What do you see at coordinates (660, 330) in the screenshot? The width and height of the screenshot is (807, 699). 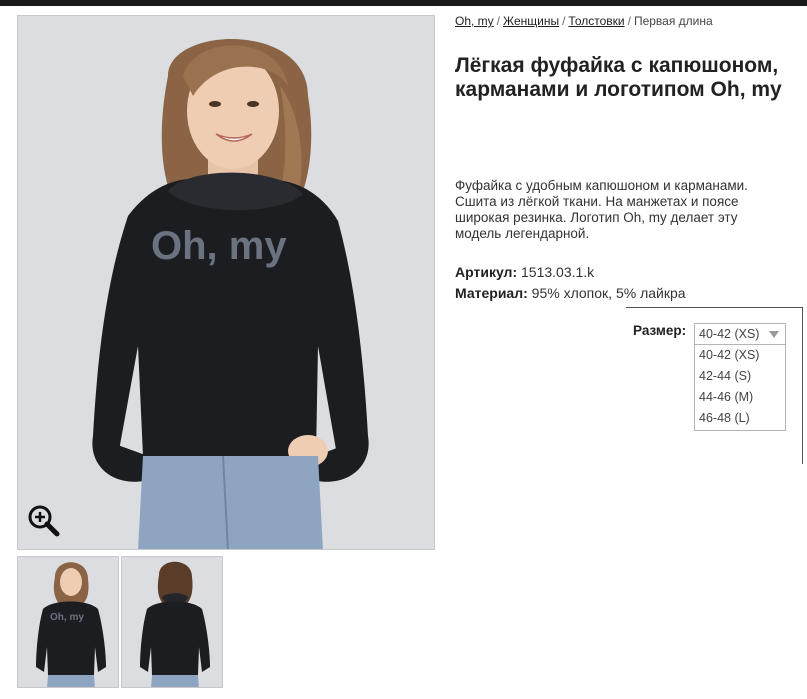 I see `size-label: Размер:` at bounding box center [660, 330].